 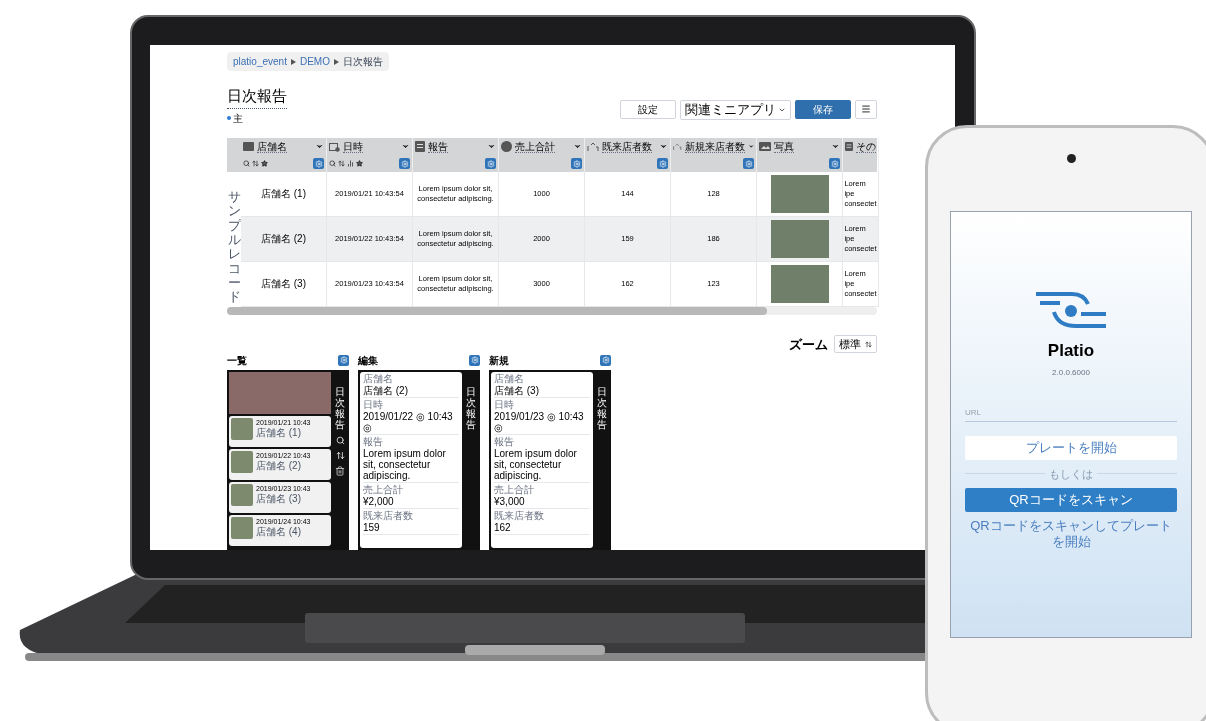 I want to click on column-header: 写真, so click(x=784, y=146).